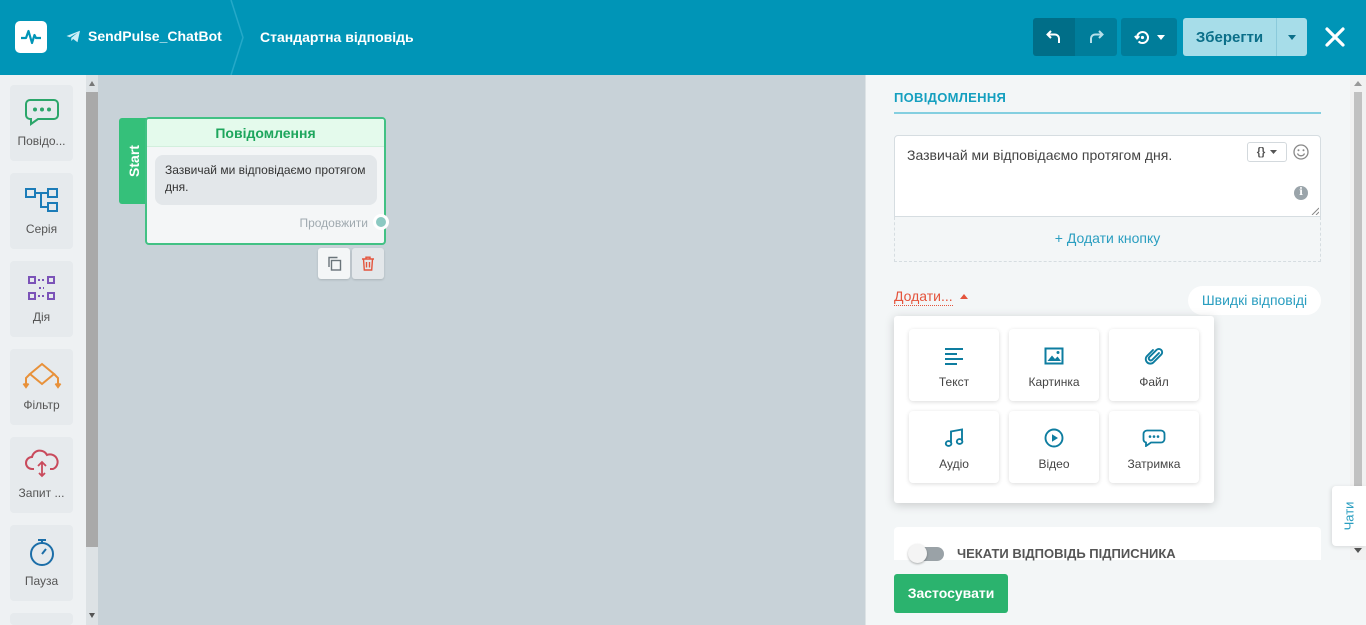  I want to click on message-node-text: Зазвичай ми відповідаємо протягом дня., so click(266, 180).